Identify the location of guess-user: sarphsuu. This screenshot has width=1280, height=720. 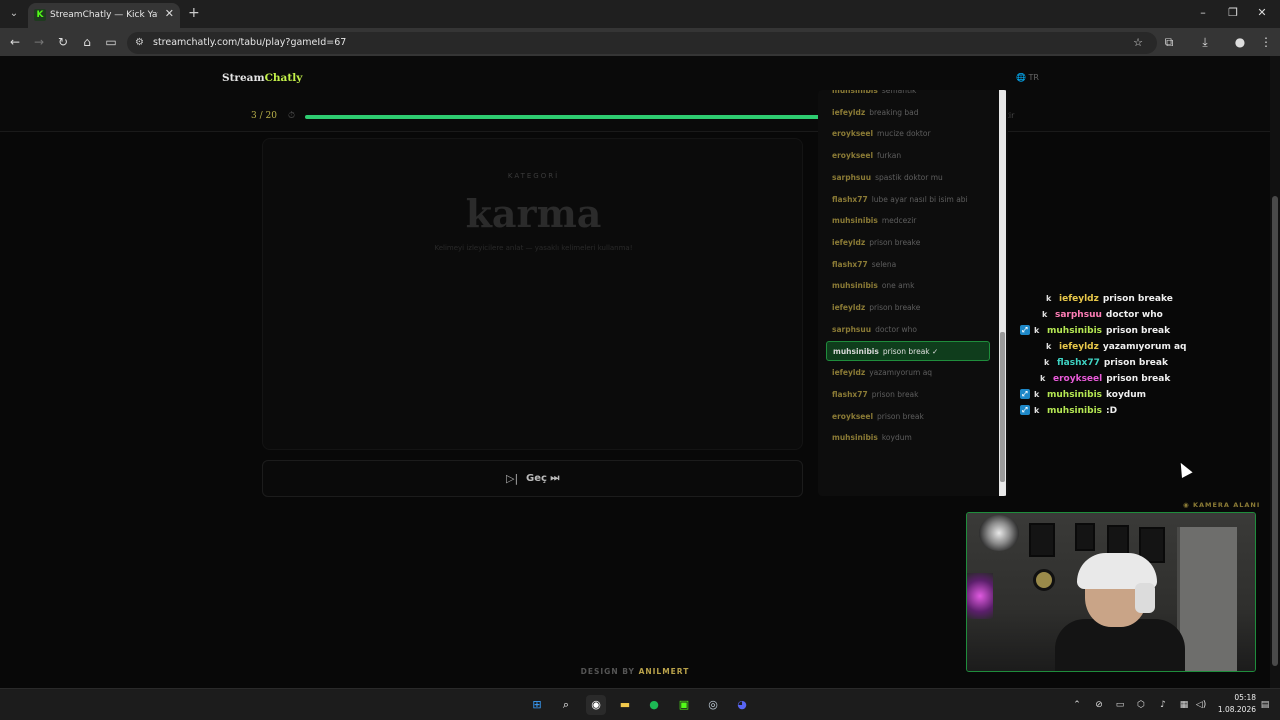
(852, 329).